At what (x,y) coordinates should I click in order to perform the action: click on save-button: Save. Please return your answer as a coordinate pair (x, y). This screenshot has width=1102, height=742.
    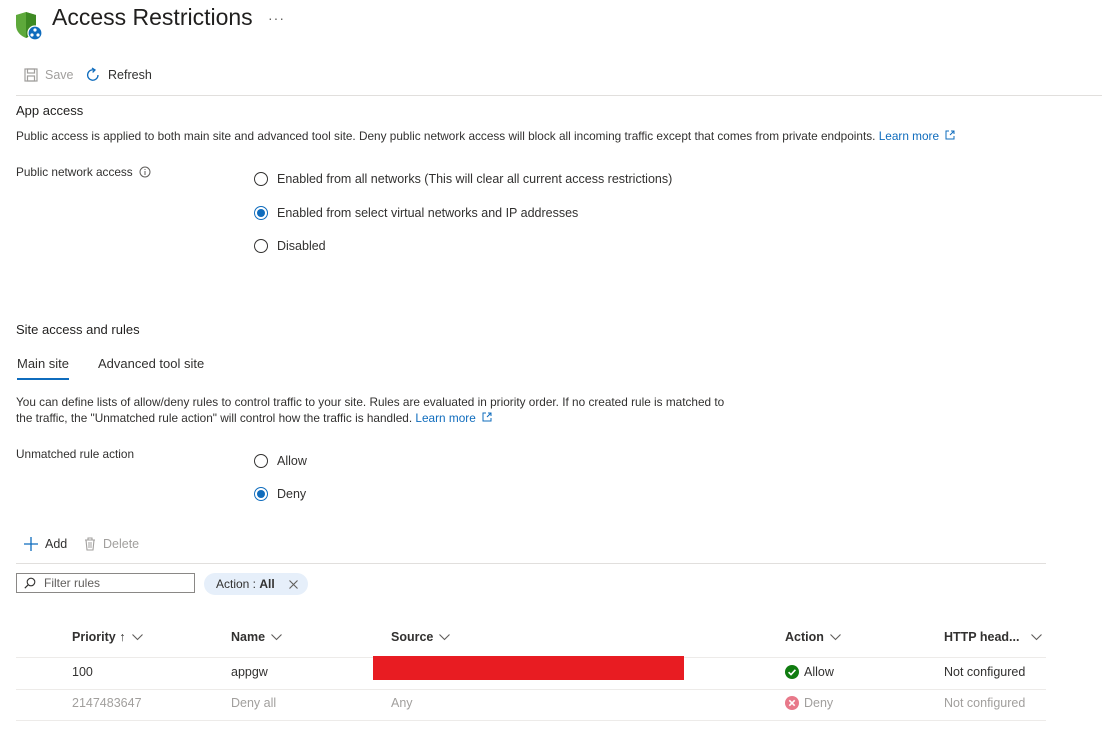
    Looking at the image, I should click on (49, 75).